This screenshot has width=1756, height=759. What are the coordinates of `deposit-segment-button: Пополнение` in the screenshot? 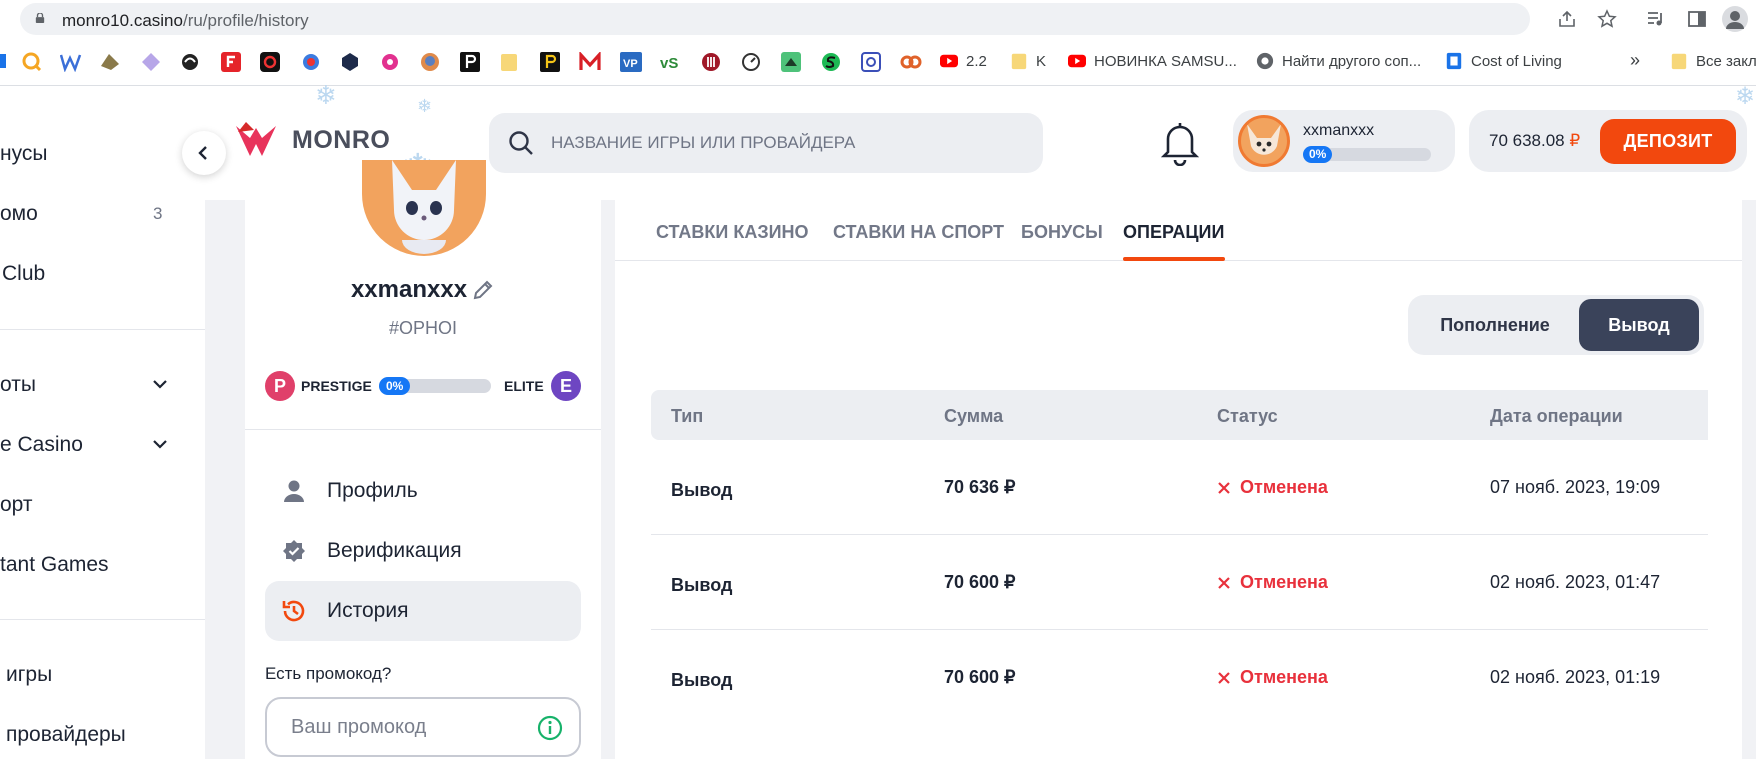 It's located at (1495, 325).